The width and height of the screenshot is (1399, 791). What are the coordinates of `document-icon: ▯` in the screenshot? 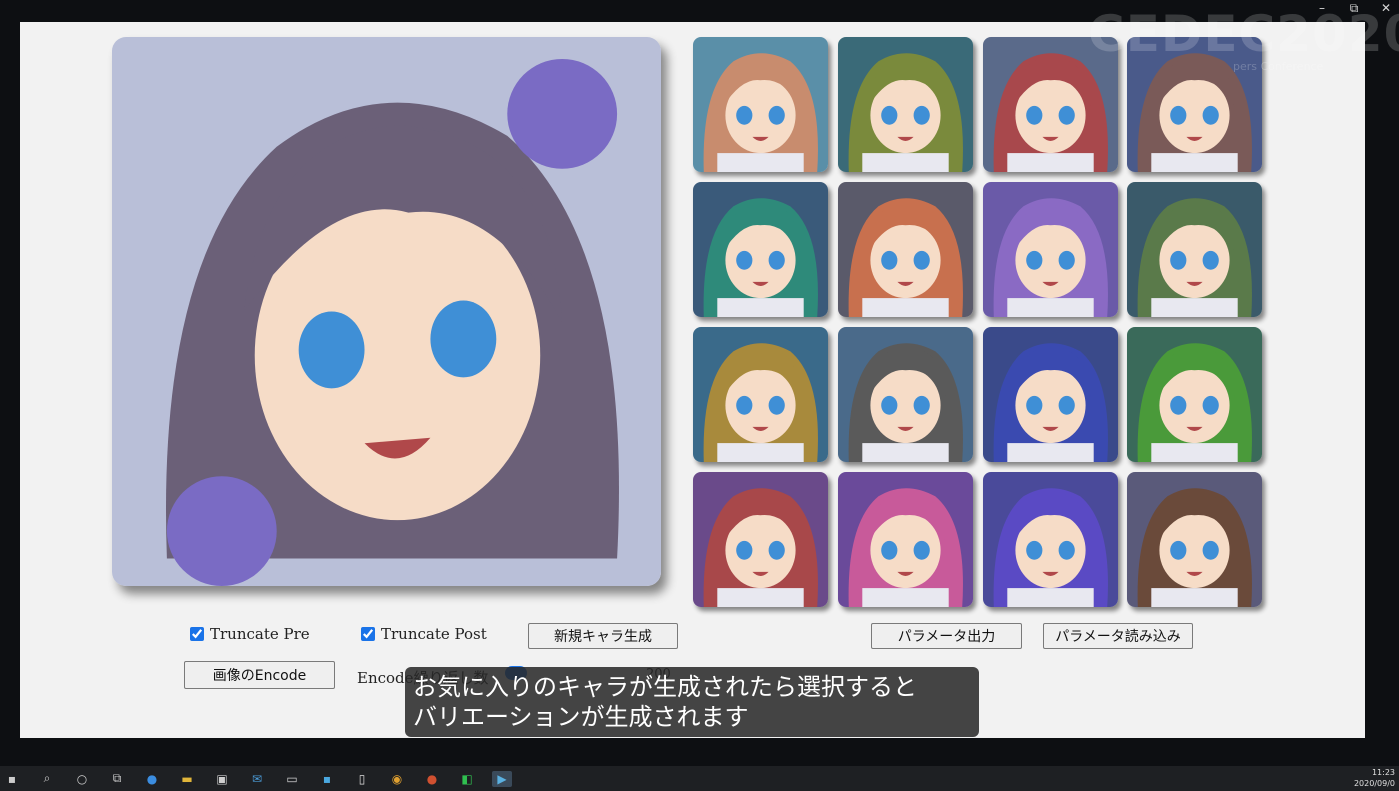 It's located at (362, 779).